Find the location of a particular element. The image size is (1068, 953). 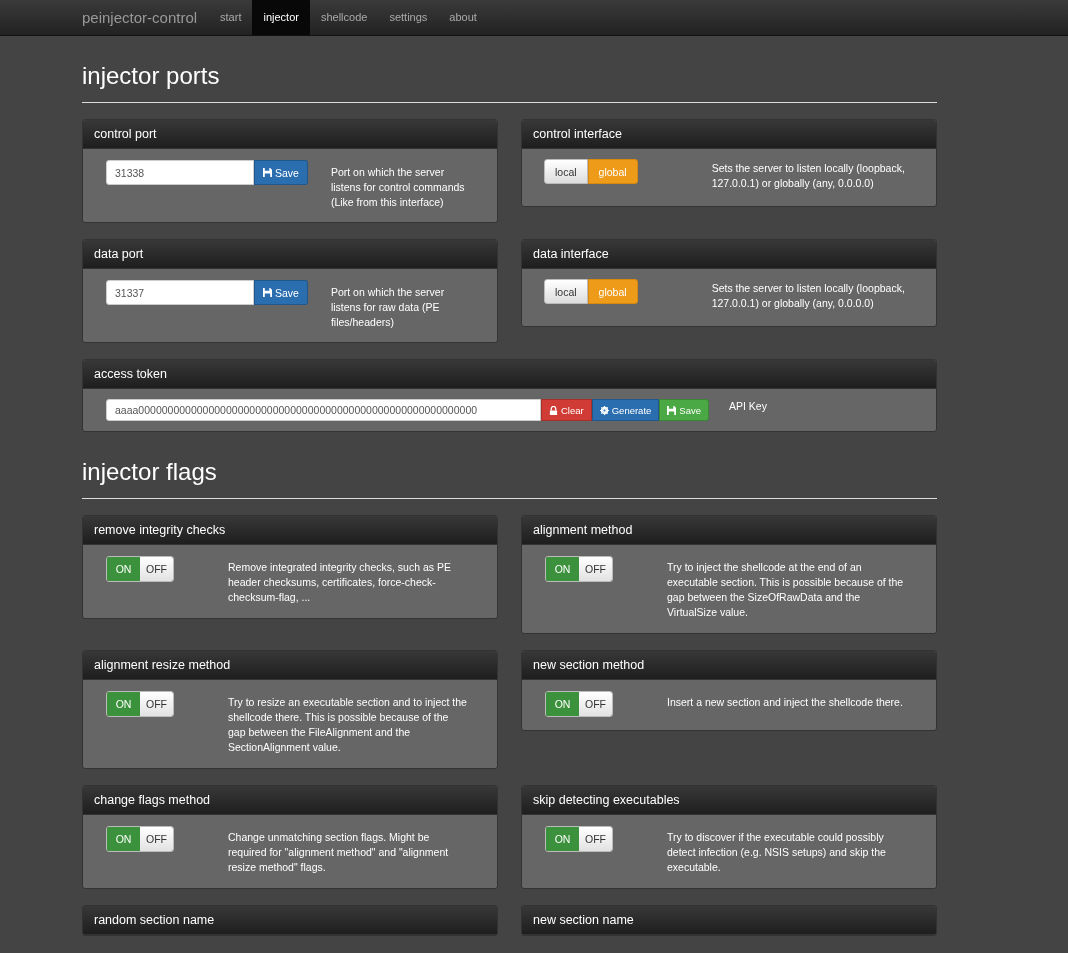

description-text: Port on which the server listens for control commands (Like from this interface) is located at coordinates (398, 187).